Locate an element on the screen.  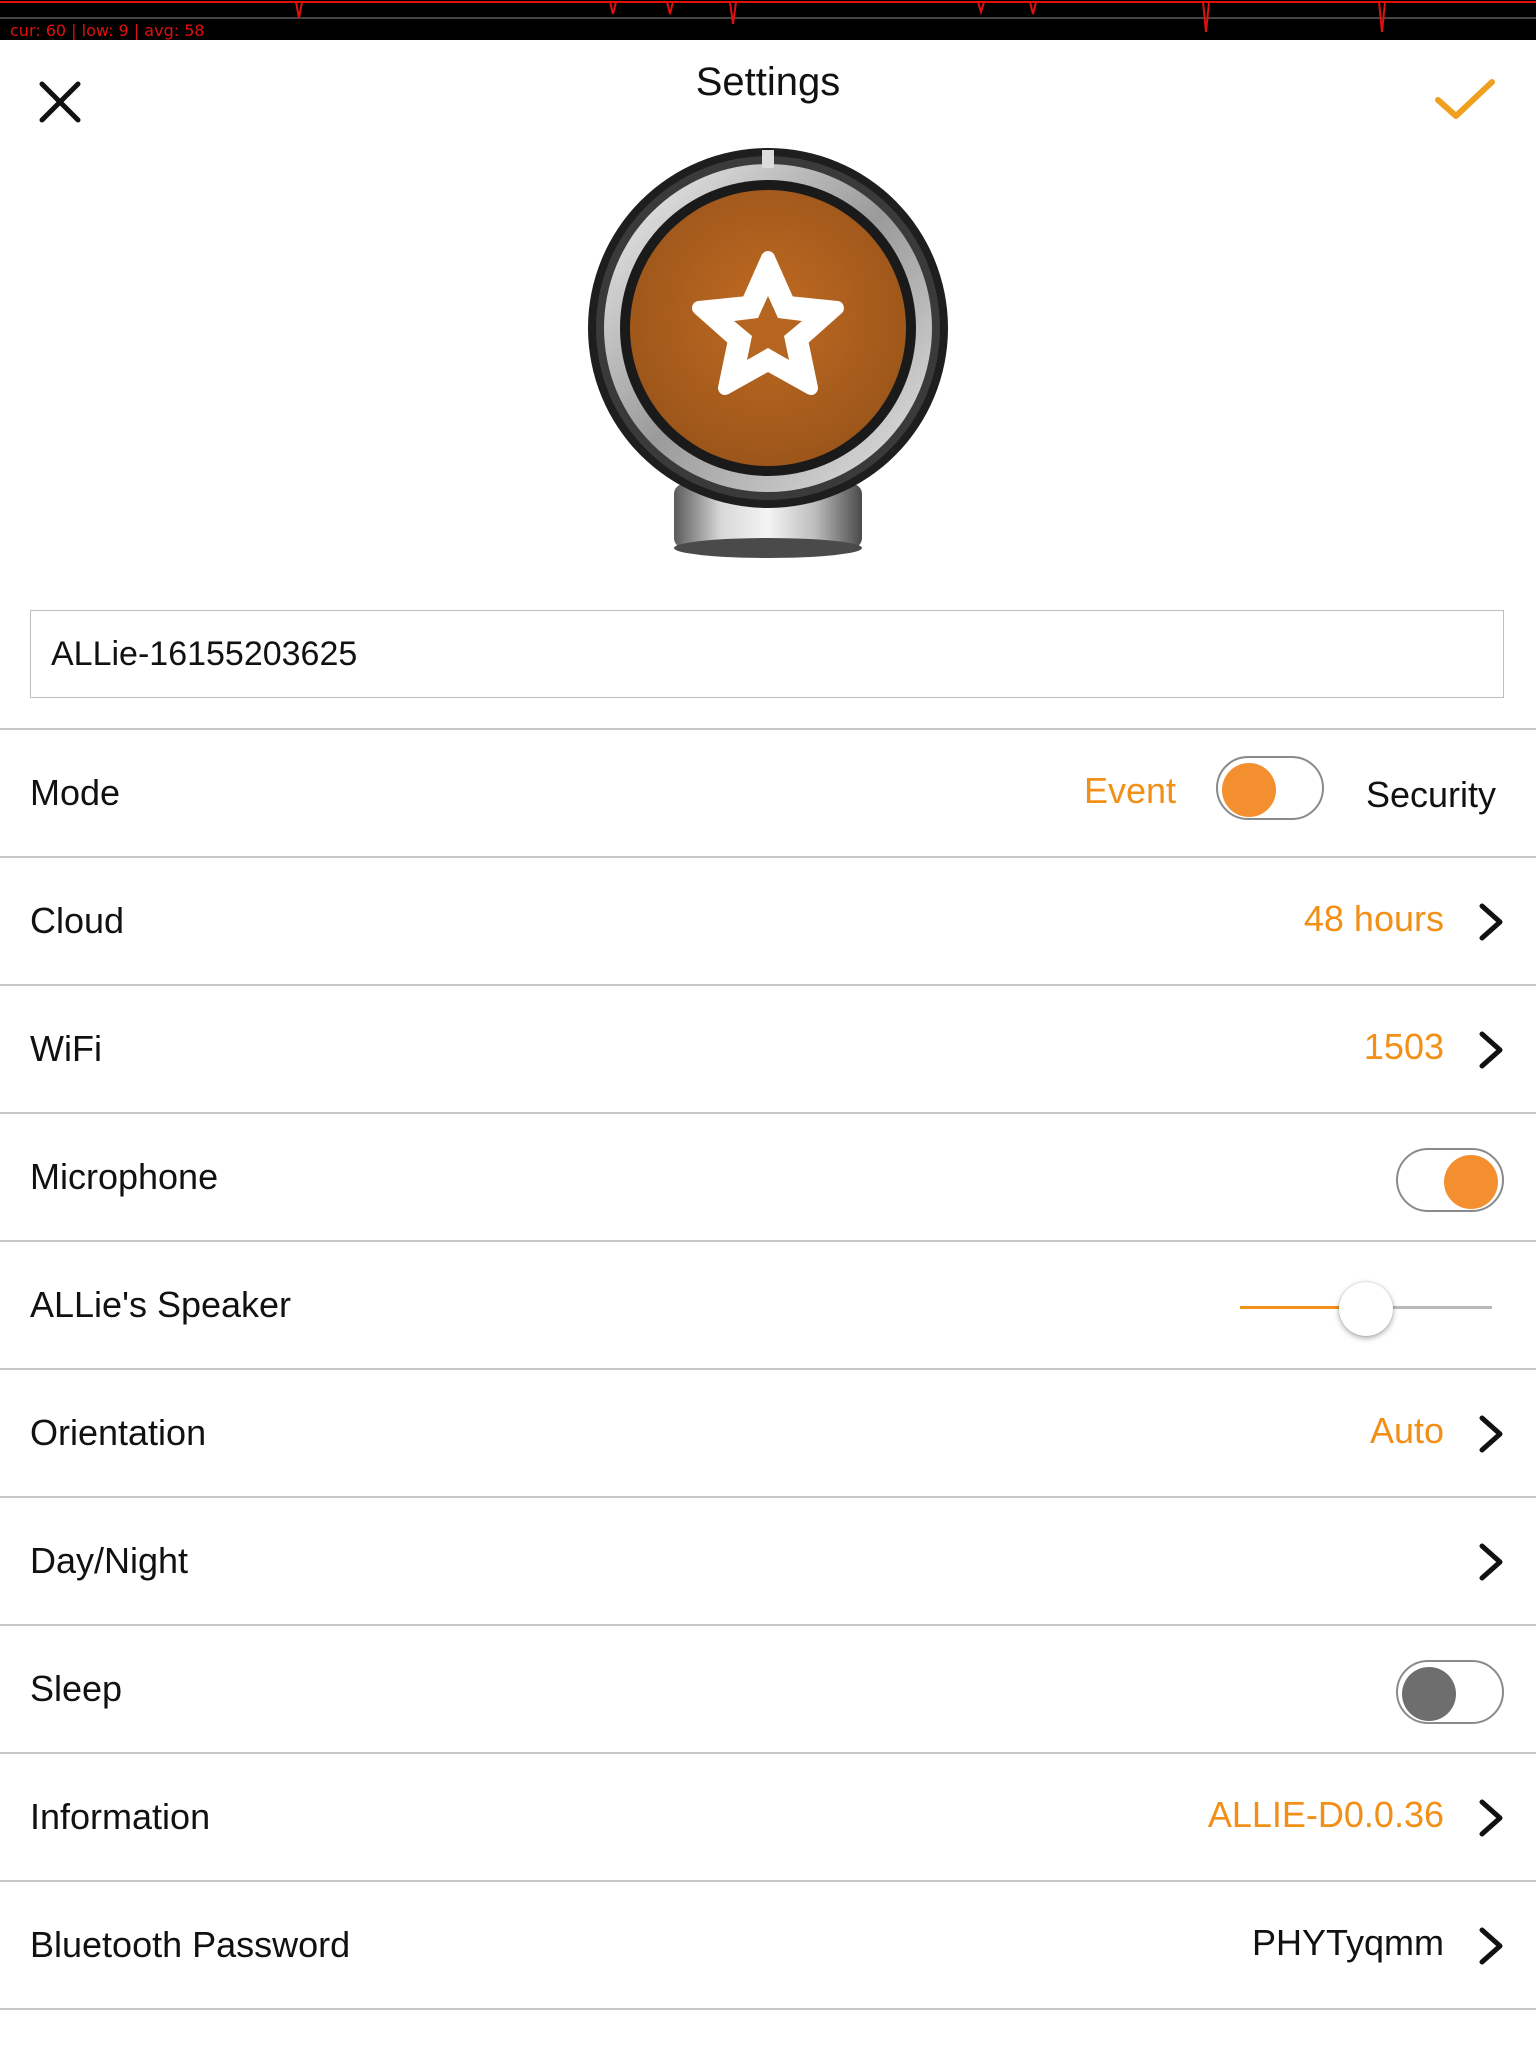
sleep-toggle is located at coordinates (1450, 1692).